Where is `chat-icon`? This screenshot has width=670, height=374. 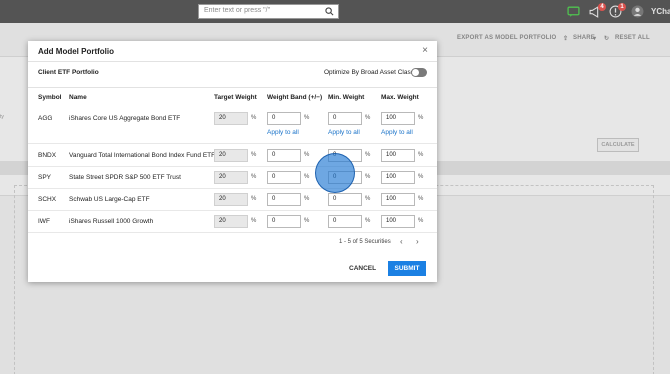
chat-icon is located at coordinates (573, 11).